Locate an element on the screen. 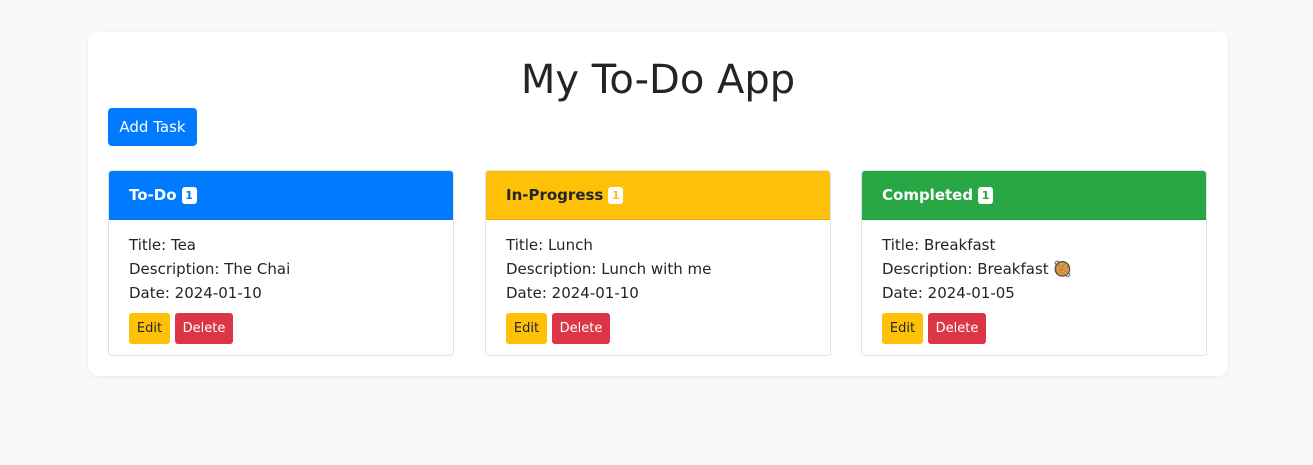 This screenshot has height=465, width=1313. task-title: Title: Lunch is located at coordinates (549, 245).